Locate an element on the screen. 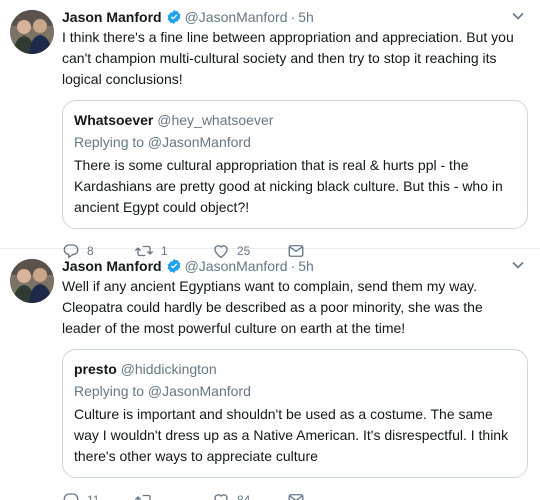 This screenshot has height=500, width=540. reply-button: 11 is located at coordinates (98, 495).